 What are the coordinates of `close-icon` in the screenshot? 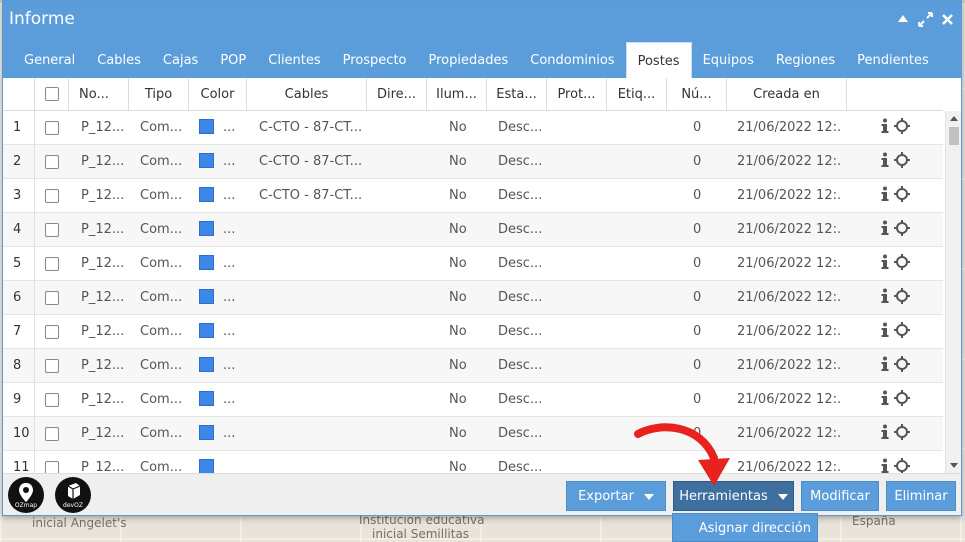 It's located at (947, 19).